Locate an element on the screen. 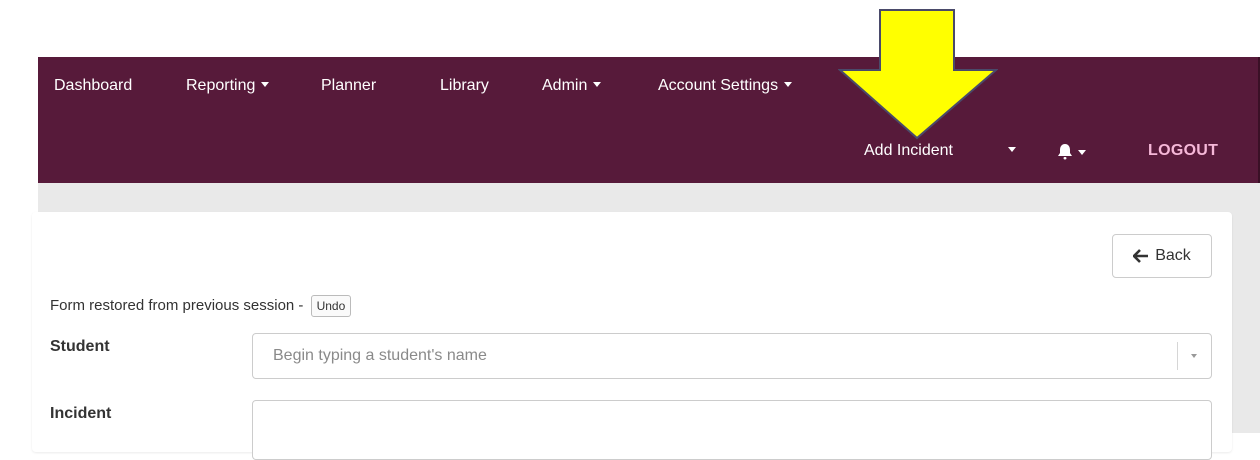  arrow-left-icon is located at coordinates (1141, 256).